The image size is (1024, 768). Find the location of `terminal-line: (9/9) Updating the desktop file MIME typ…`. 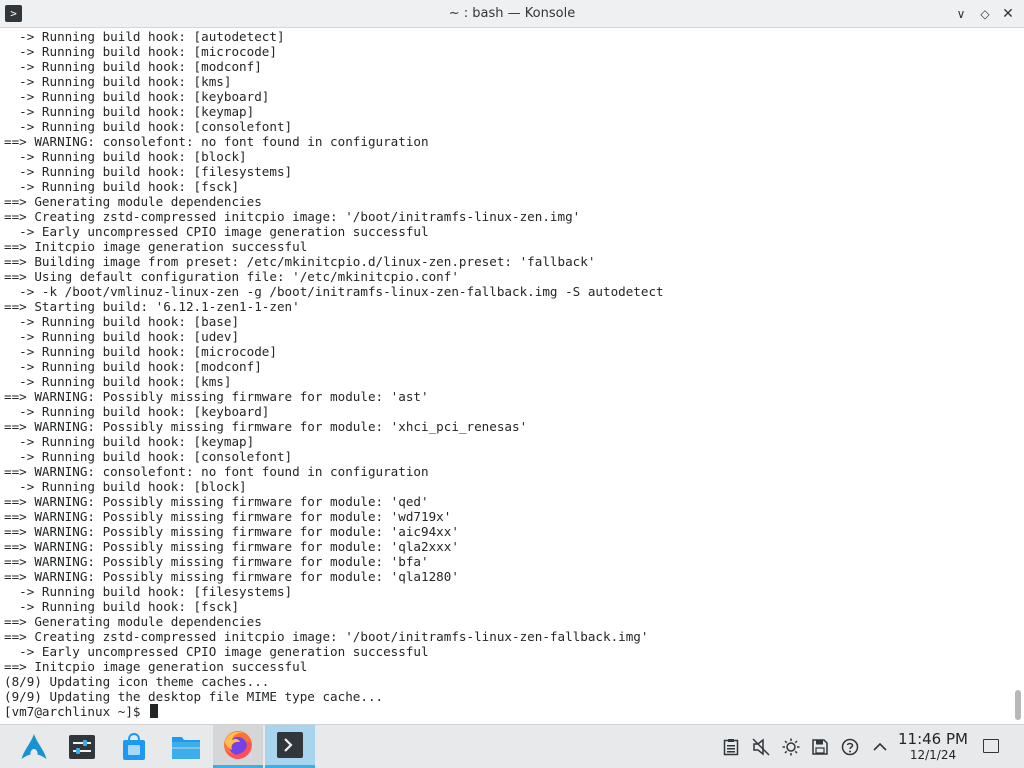

terminal-line: (9/9) Updating the desktop file MIME typ… is located at coordinates (194, 696).